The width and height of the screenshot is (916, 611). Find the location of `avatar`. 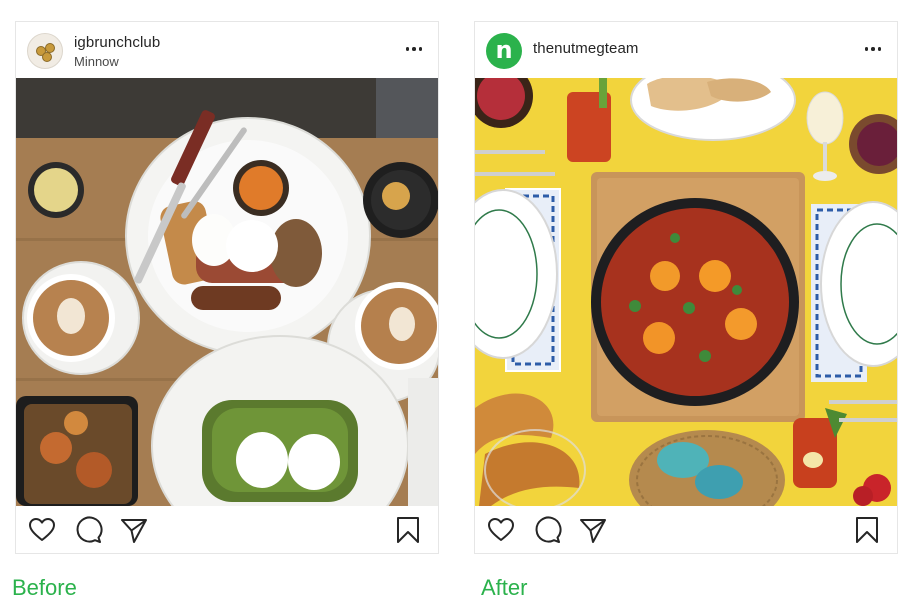

avatar is located at coordinates (45, 51).